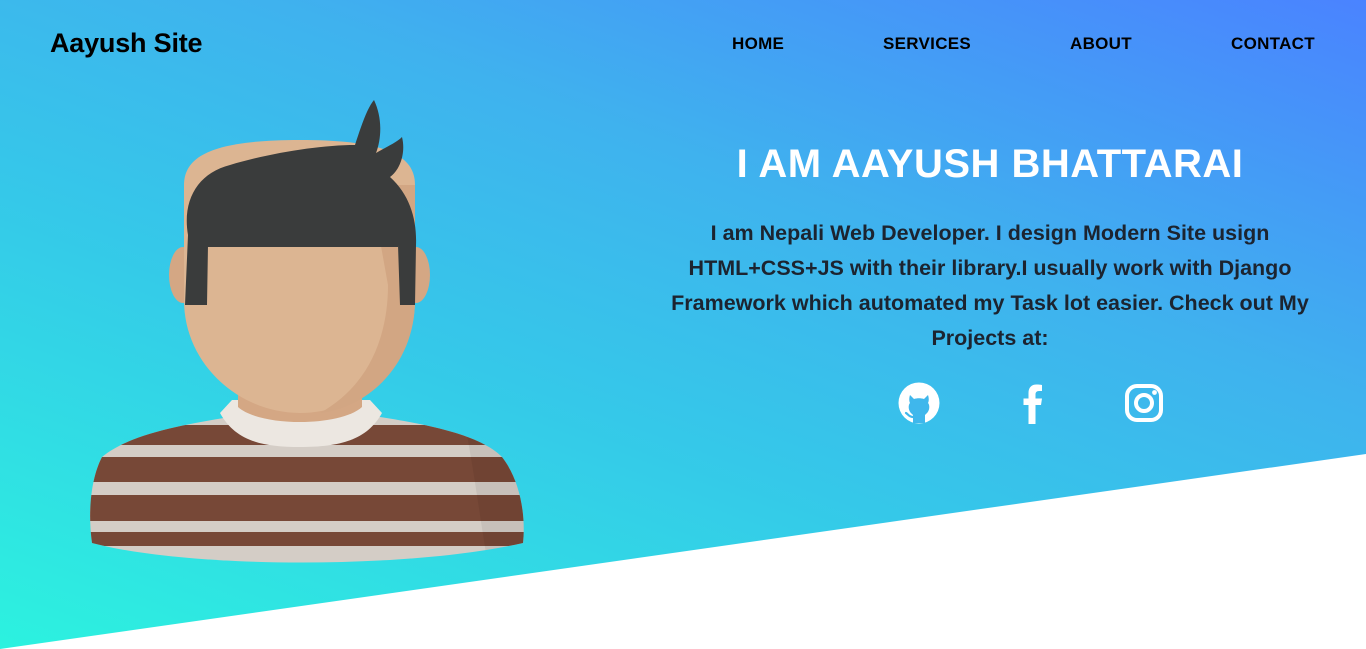  I want to click on main-nav: HOME SERVICES ABOUT CONTACT, so click(683, 44).